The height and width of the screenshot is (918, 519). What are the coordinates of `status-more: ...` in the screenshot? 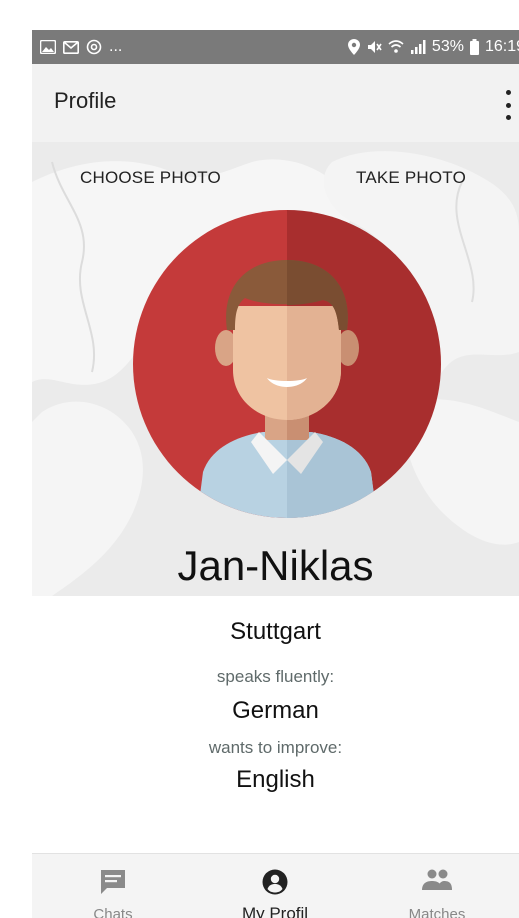 It's located at (116, 46).